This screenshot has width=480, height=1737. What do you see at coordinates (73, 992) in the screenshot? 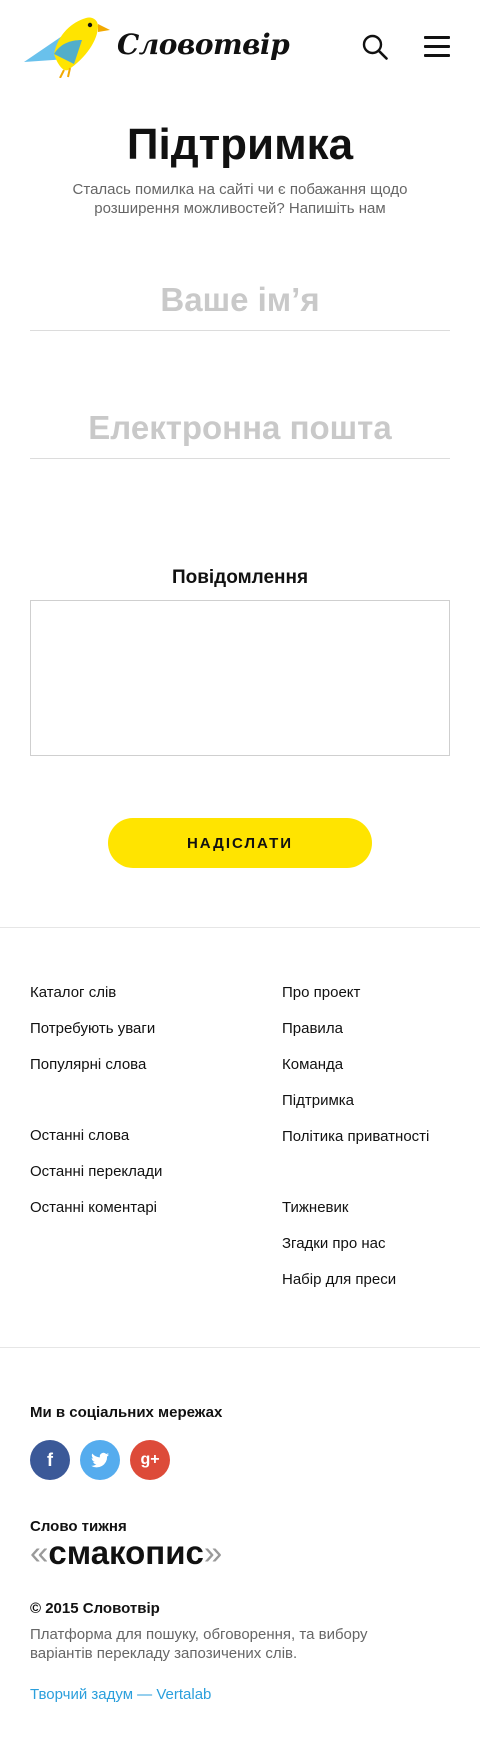
I see `footer-link-catalog: Каталог слів` at bounding box center [73, 992].